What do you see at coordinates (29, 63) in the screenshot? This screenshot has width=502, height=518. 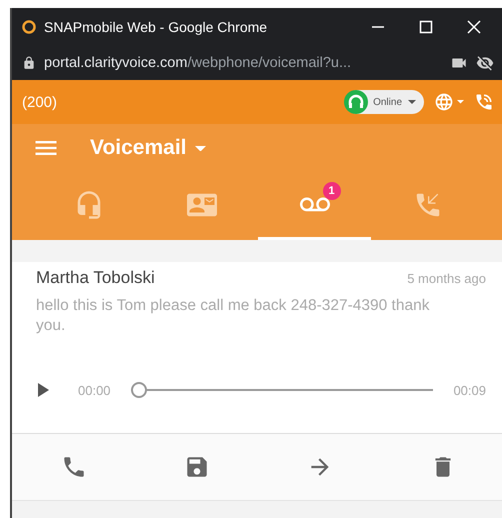 I see `lock-icon` at bounding box center [29, 63].